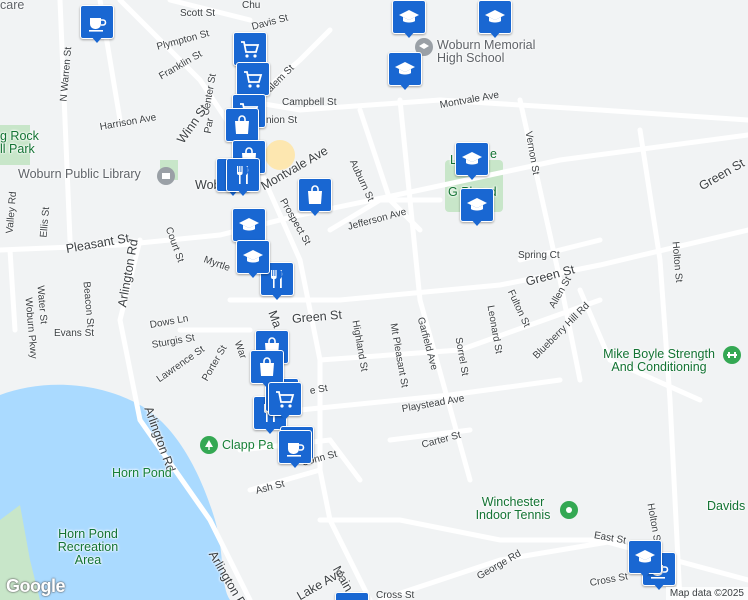 The height and width of the screenshot is (600, 748). What do you see at coordinates (166, 176) in the screenshot?
I see `library-poi-icon` at bounding box center [166, 176].